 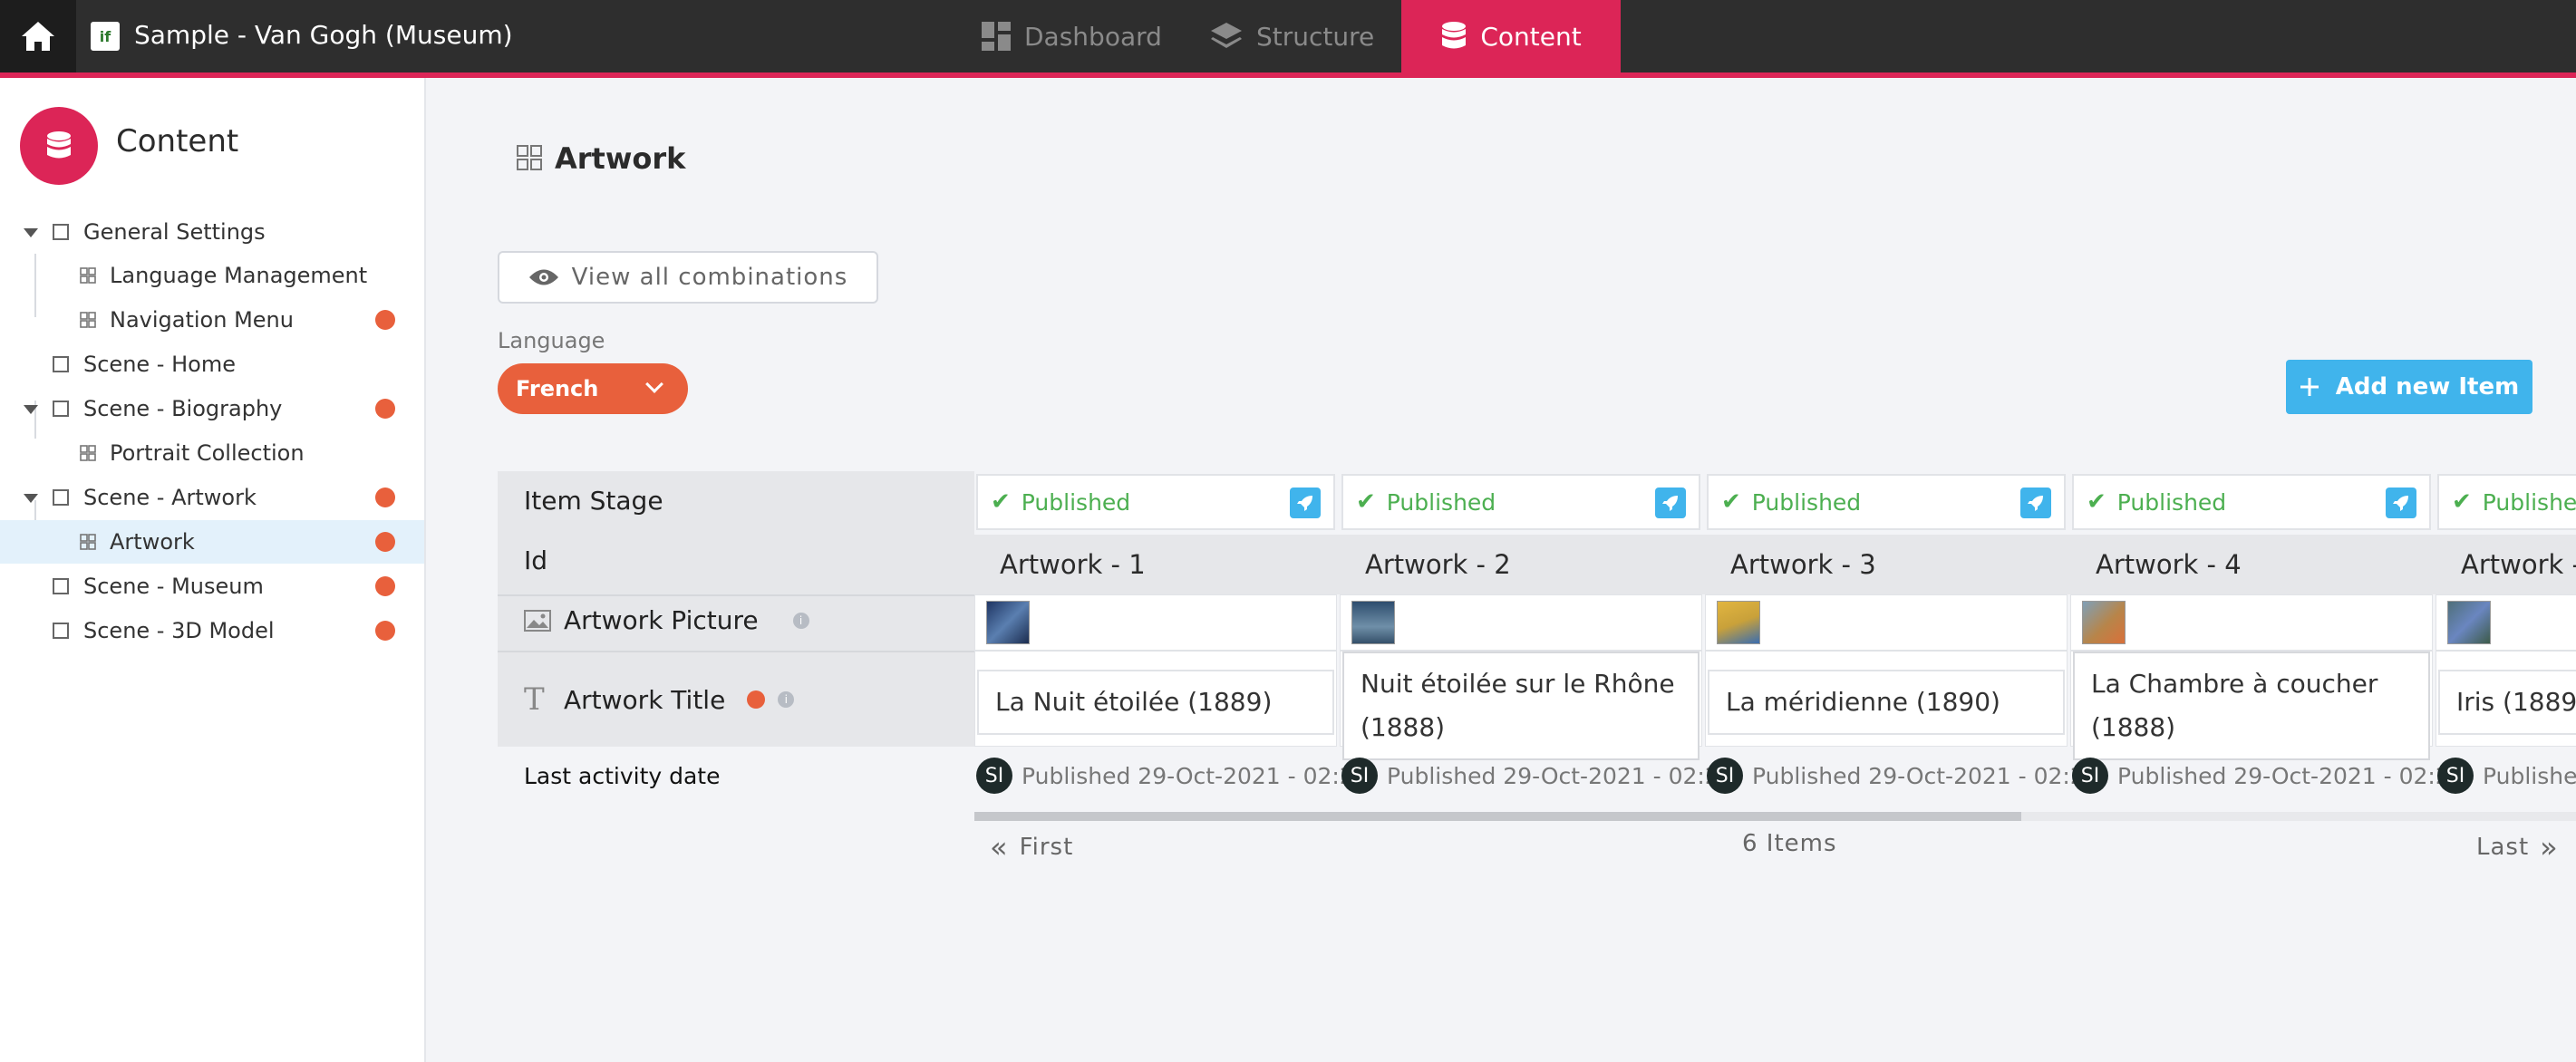 What do you see at coordinates (1497, 816) in the screenshot?
I see `horizontal-scrollbar-thumb` at bounding box center [1497, 816].